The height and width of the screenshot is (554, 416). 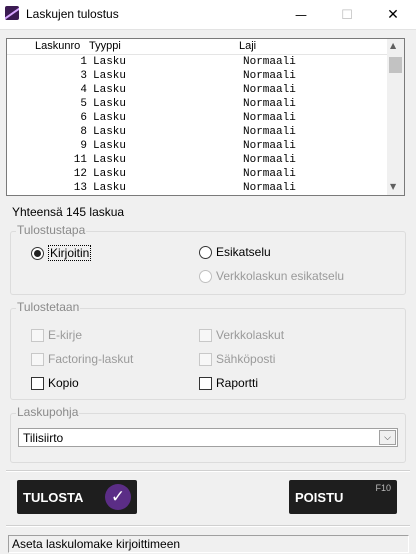 I want to click on checkbox-kopio-box, so click(x=37, y=383).